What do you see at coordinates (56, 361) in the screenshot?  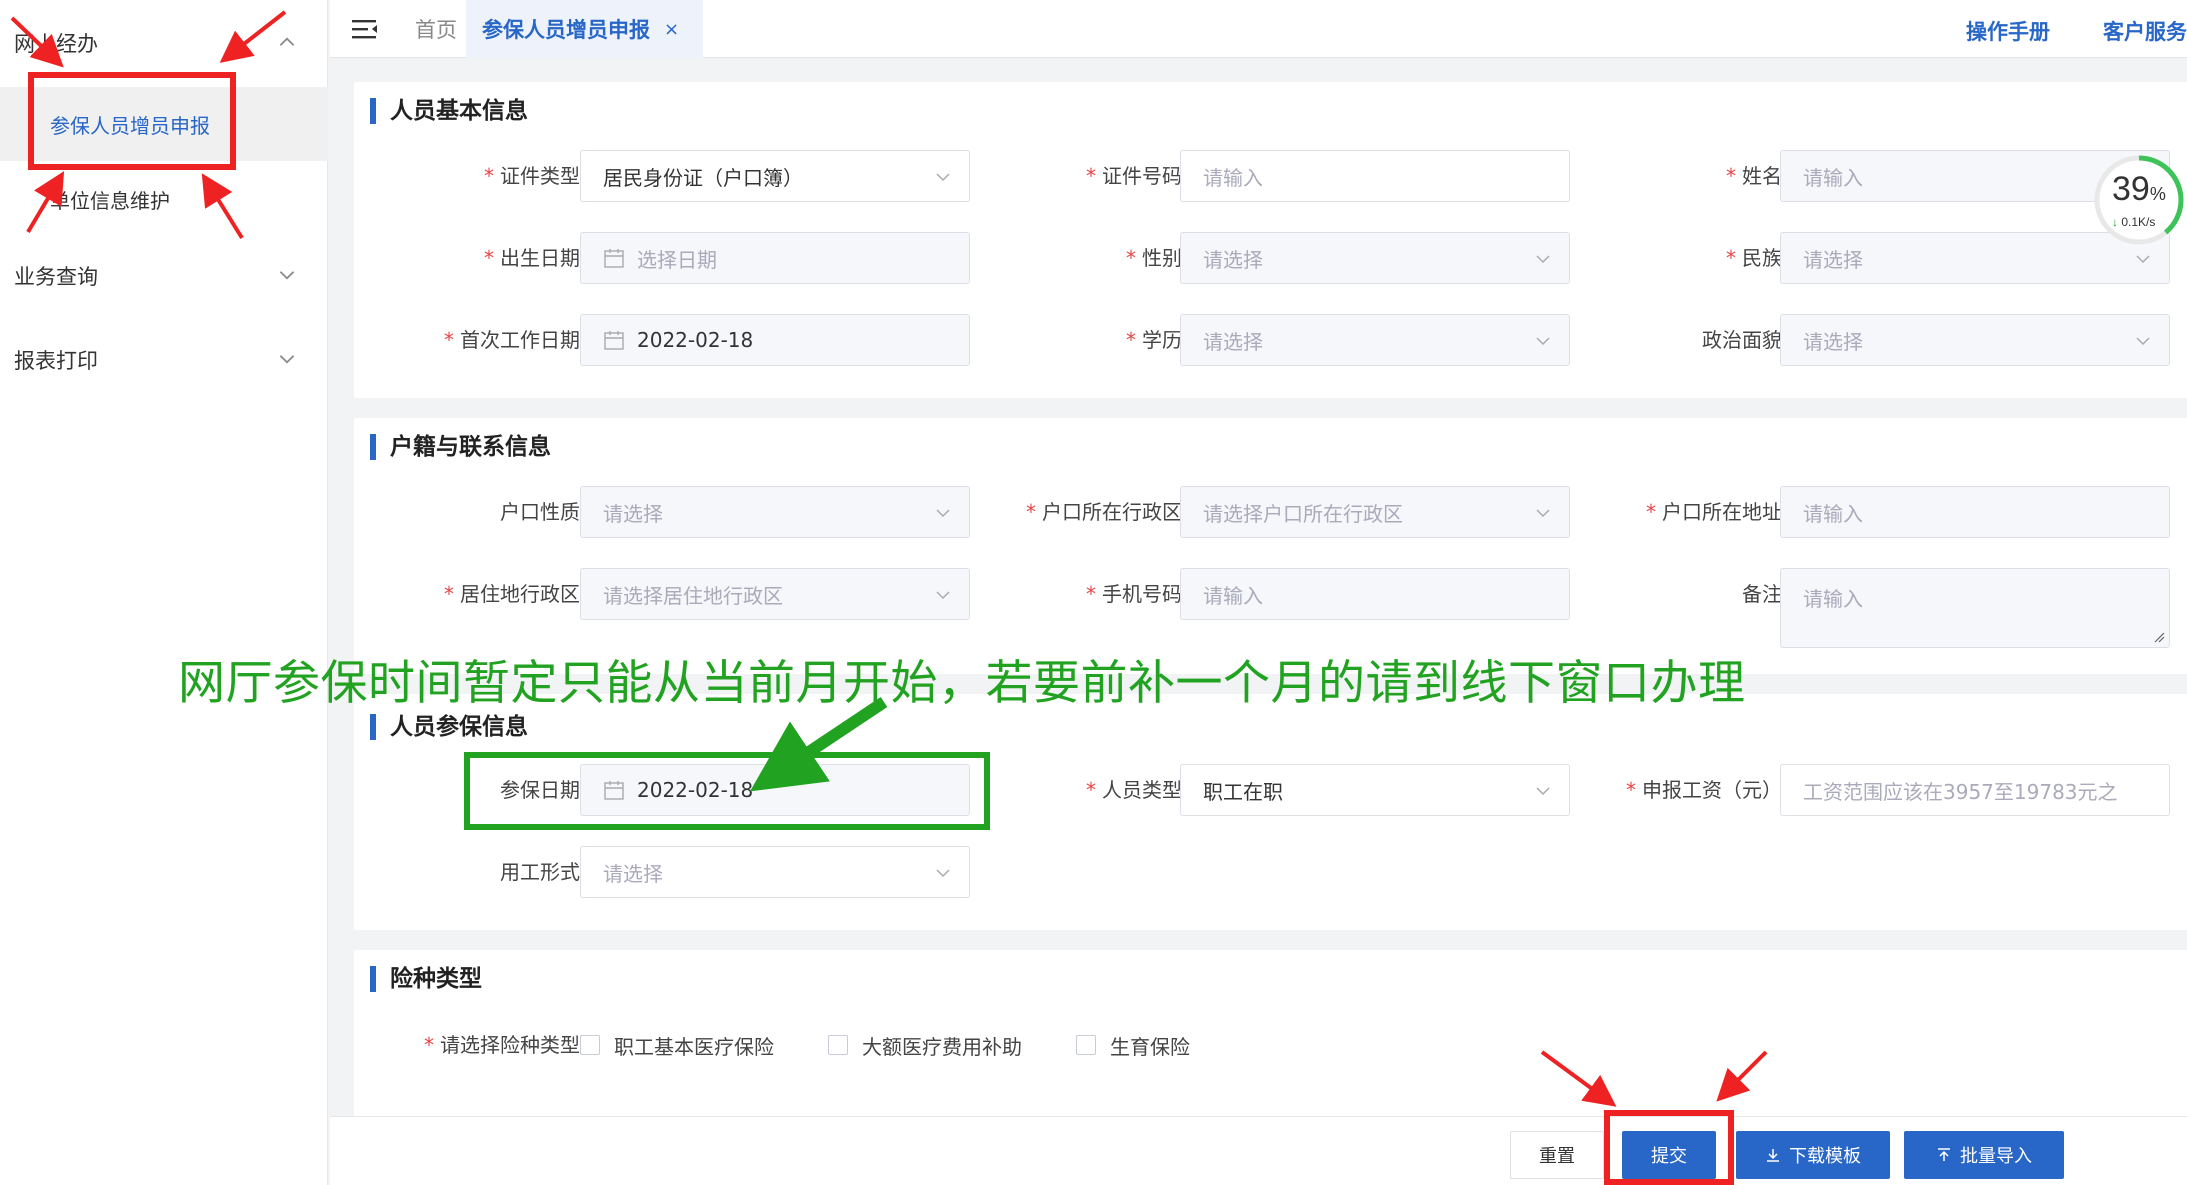 I see `menu-group-label: 报表打印` at bounding box center [56, 361].